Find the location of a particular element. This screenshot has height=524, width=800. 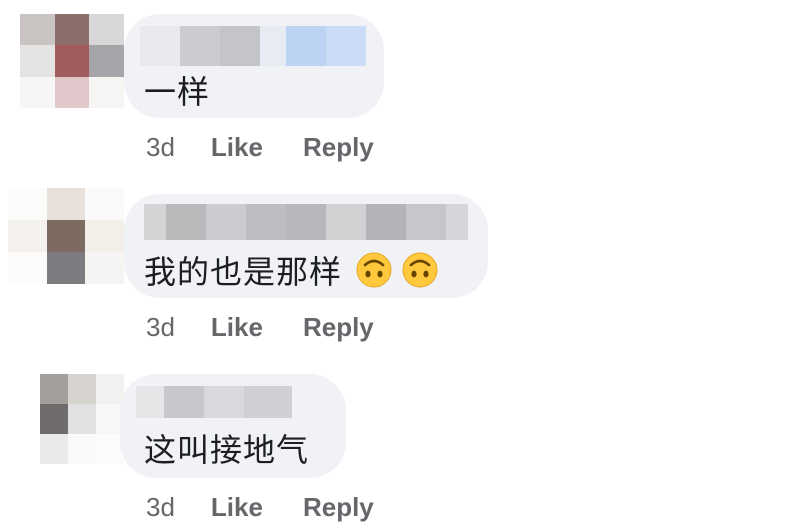

comment-text: 一样 is located at coordinates (177, 92).